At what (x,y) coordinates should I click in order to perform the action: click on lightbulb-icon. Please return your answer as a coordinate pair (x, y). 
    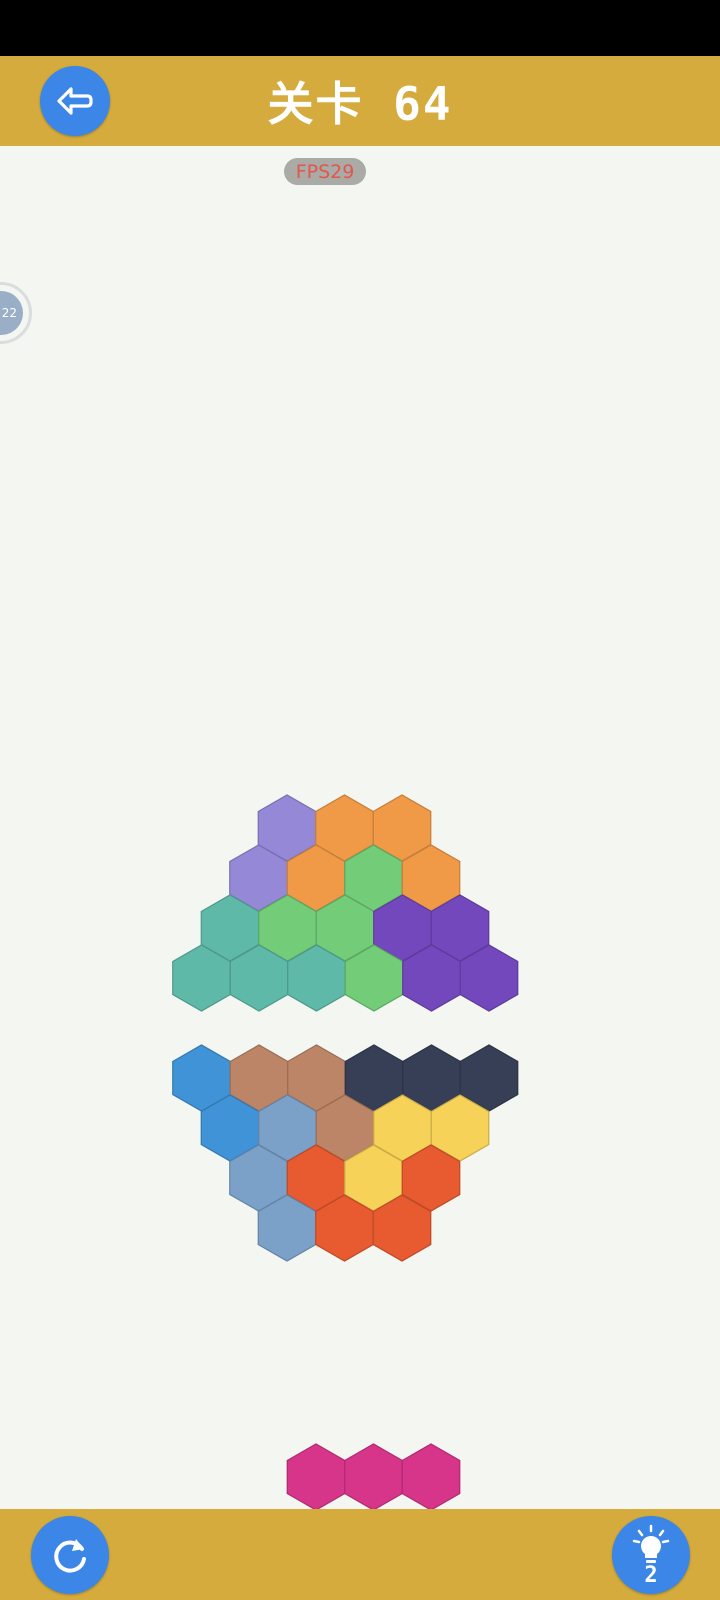
    Looking at the image, I should click on (651, 1543).